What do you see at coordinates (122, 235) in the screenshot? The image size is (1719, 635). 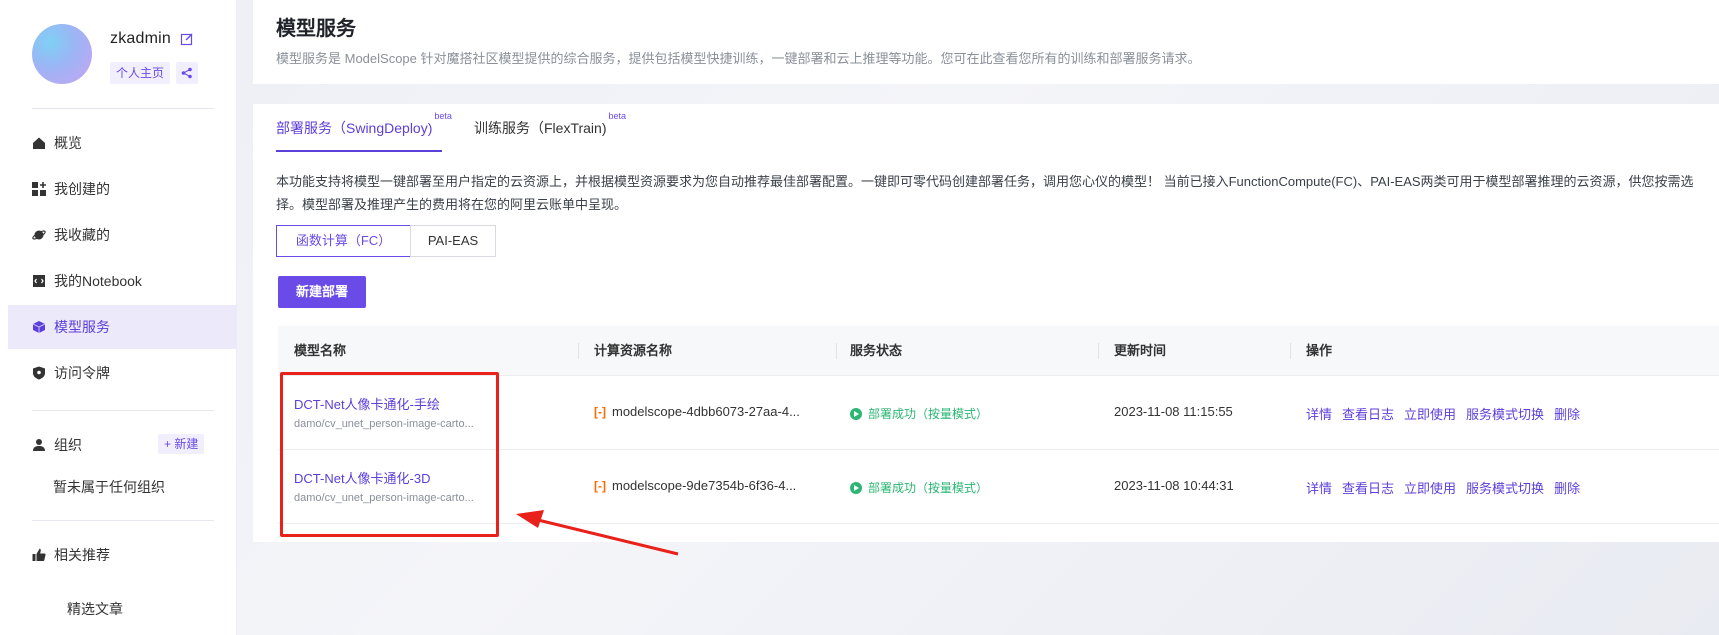 I see `sidebar-item-favorites: 我收藏的` at bounding box center [122, 235].